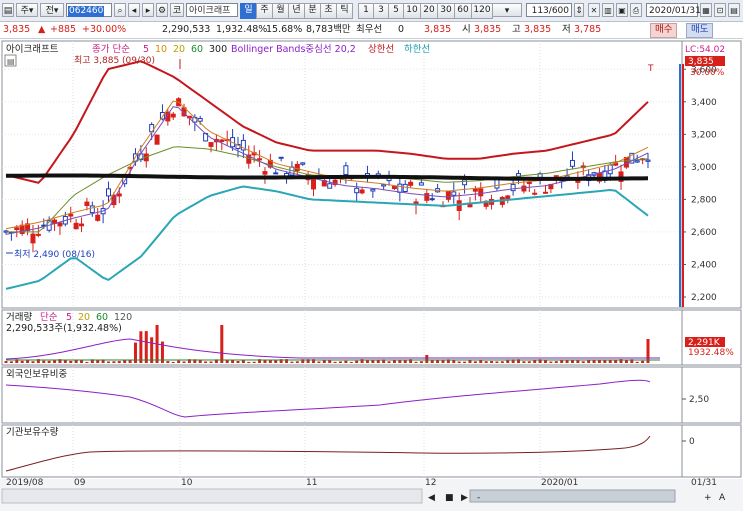  What do you see at coordinates (734, 10) in the screenshot?
I see `grid-icon: ▤` at bounding box center [734, 10].